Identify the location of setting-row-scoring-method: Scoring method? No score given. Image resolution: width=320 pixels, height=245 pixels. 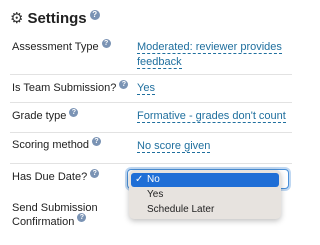
(150, 148).